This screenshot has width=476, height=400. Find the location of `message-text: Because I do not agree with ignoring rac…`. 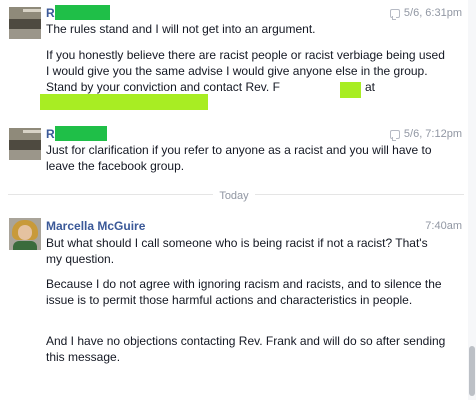

message-text: Because I do not agree with ignoring rac… is located at coordinates (244, 292).